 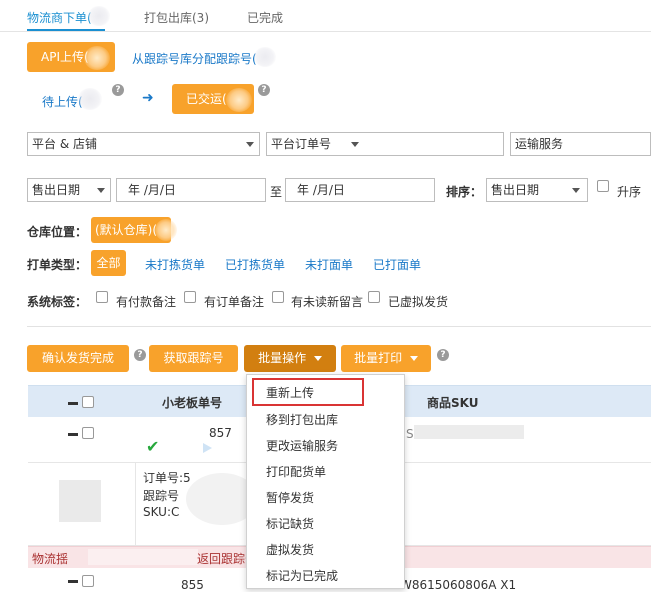 I want to click on platform-order-value: 平台订单号, so click(x=301, y=144).